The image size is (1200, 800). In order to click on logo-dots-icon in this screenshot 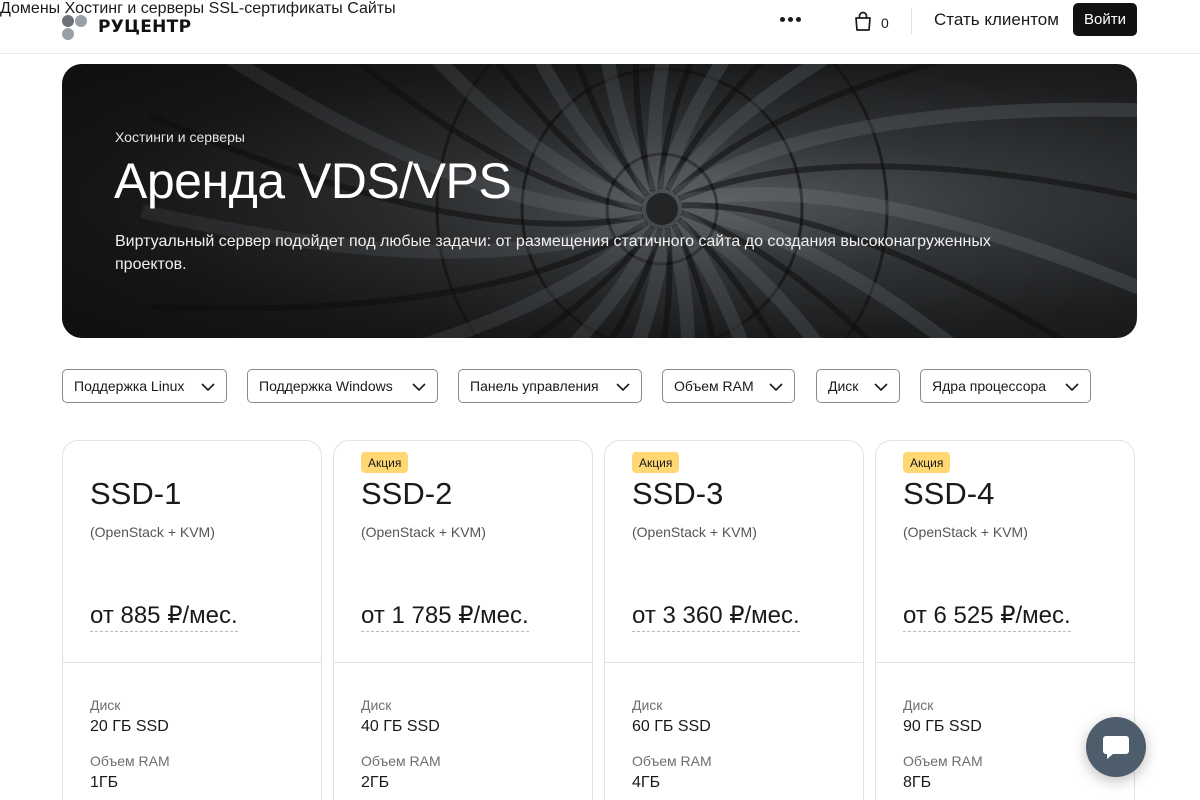, I will do `click(77, 27)`.